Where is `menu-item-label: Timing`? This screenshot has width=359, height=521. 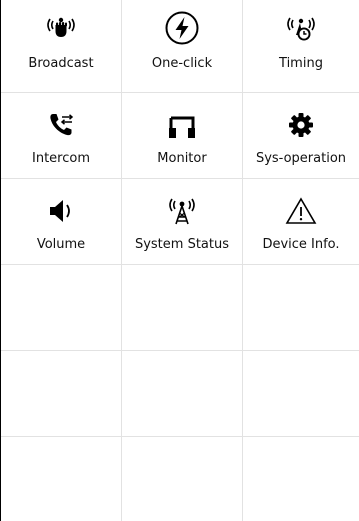 menu-item-label: Timing is located at coordinates (301, 63).